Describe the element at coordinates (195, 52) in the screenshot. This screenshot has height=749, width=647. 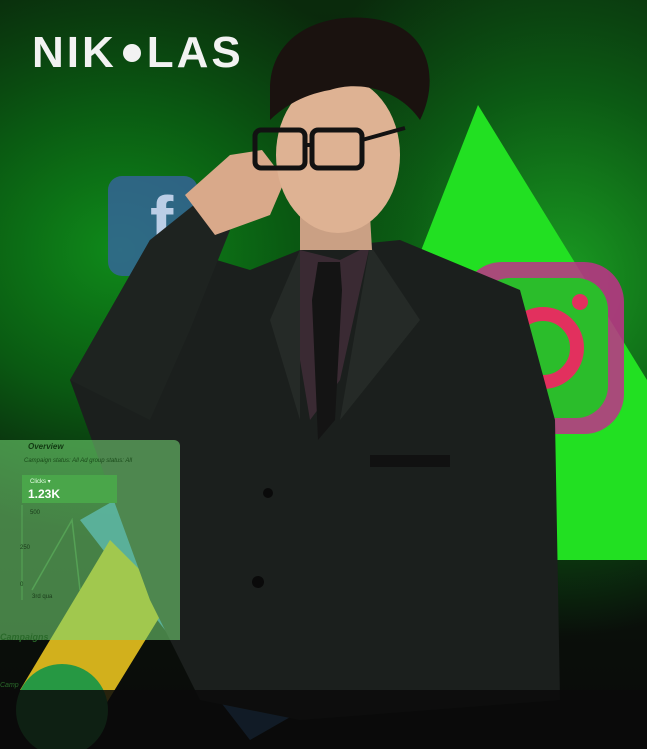
I see `brand-right: LAS` at that location.